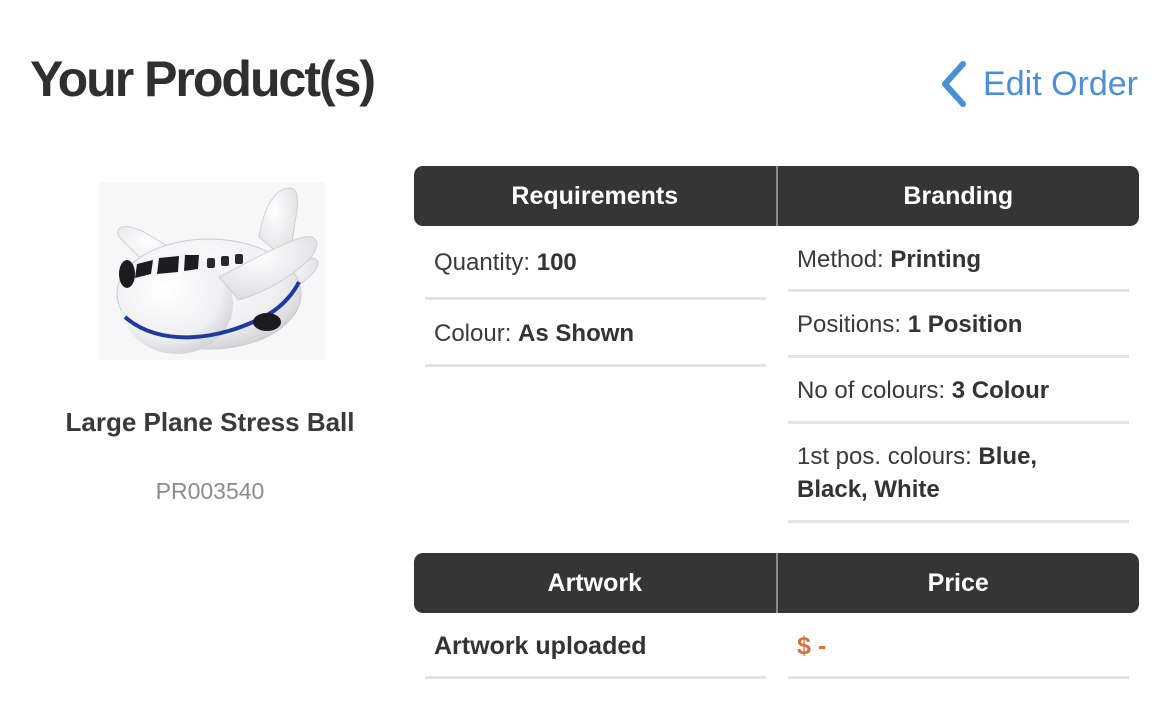 The height and width of the screenshot is (719, 1170). Describe the element at coordinates (958, 195) in the screenshot. I see `branding-header: Branding` at that location.